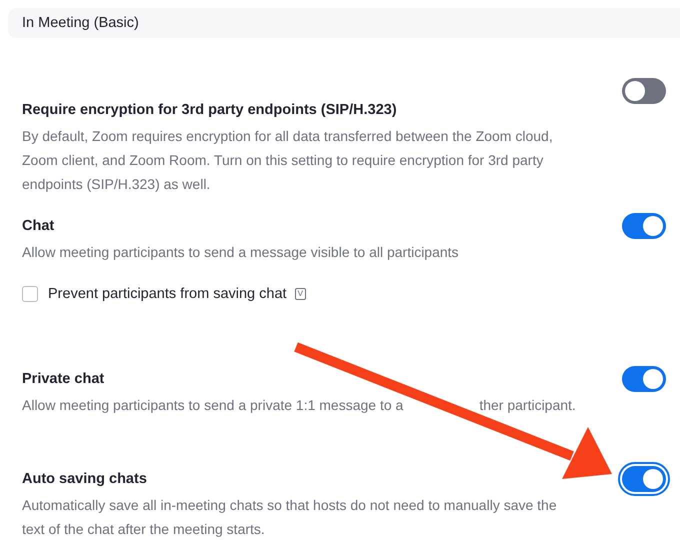  I want to click on setting-description: ther participant., so click(527, 405).